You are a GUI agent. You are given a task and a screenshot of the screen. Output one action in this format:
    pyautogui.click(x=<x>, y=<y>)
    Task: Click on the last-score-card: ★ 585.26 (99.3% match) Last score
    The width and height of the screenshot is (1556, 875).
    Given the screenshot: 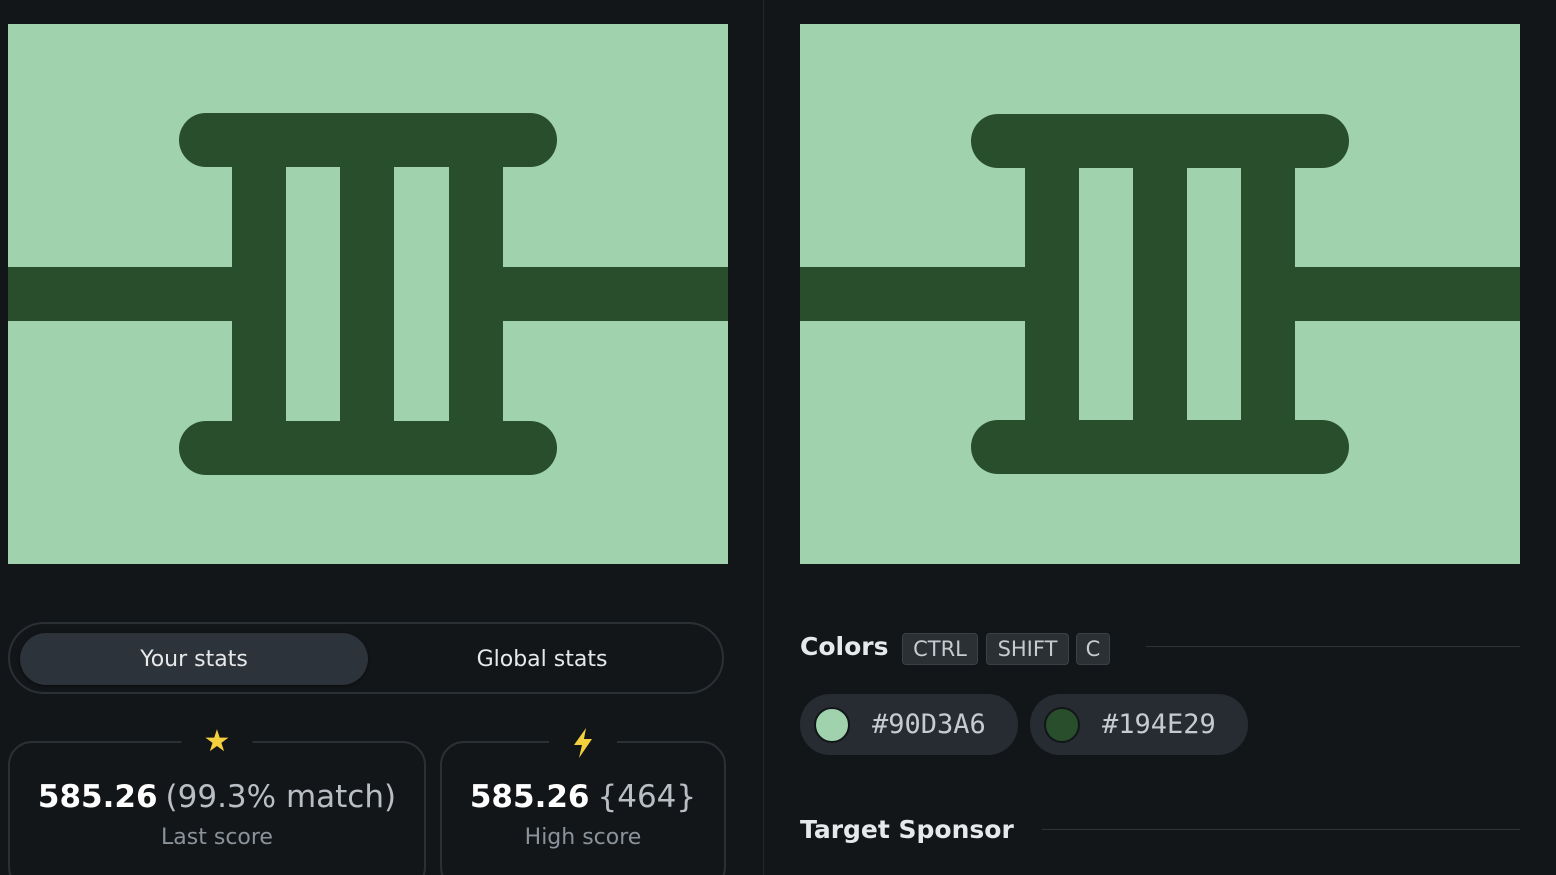 What is the action you would take?
    pyautogui.click(x=217, y=801)
    